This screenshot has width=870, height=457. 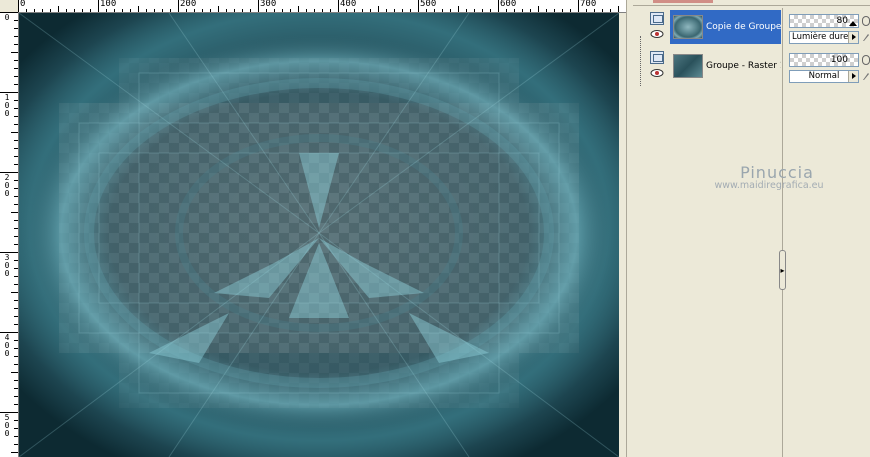 What do you see at coordinates (777, 177) in the screenshot?
I see `watermark: Pinuccia www.maidiregrafica.eu` at bounding box center [777, 177].